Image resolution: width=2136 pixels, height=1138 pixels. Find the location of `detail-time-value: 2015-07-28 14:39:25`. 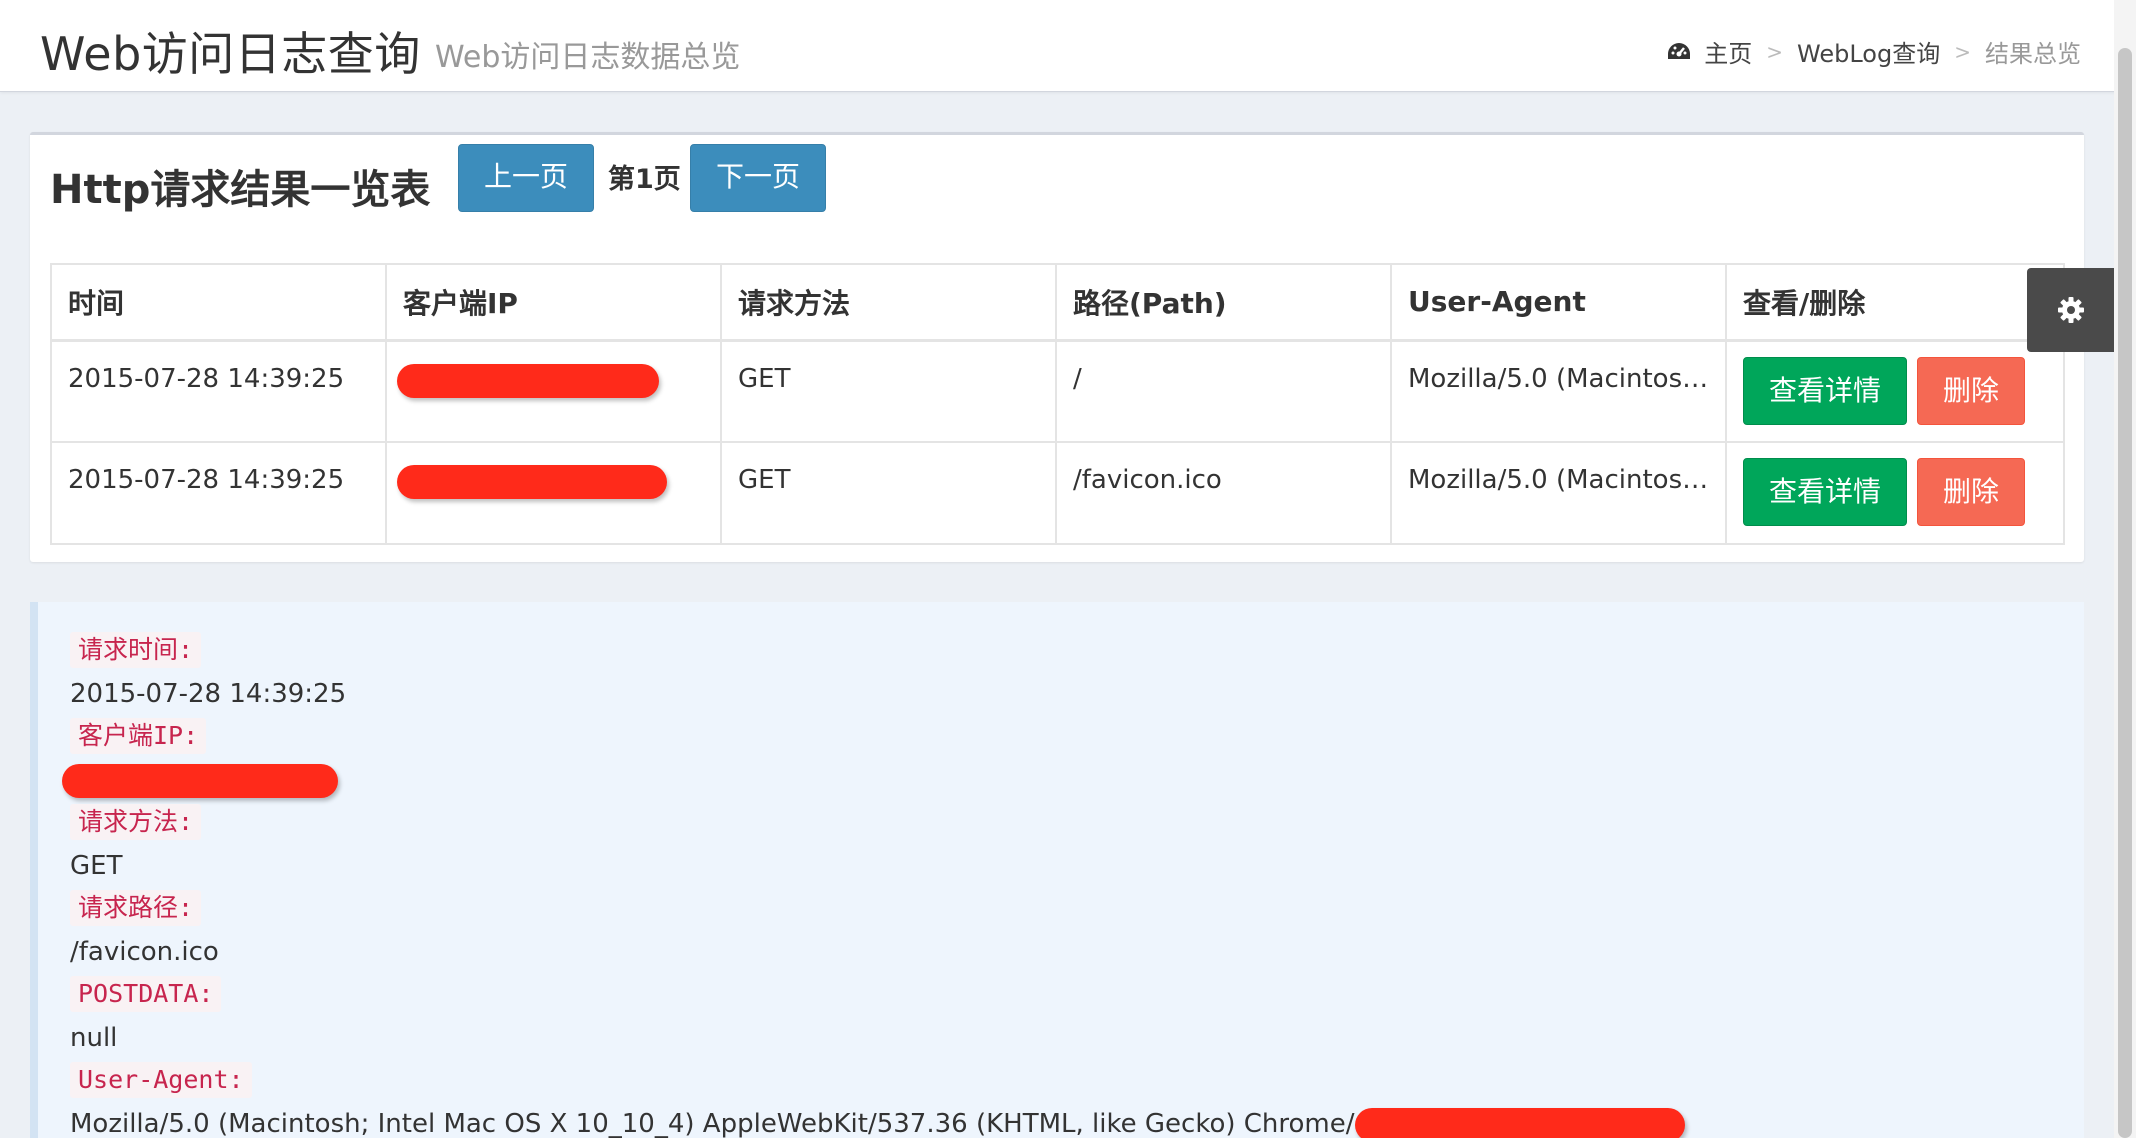

detail-time-value: 2015-07-28 14:39:25 is located at coordinates (208, 694).